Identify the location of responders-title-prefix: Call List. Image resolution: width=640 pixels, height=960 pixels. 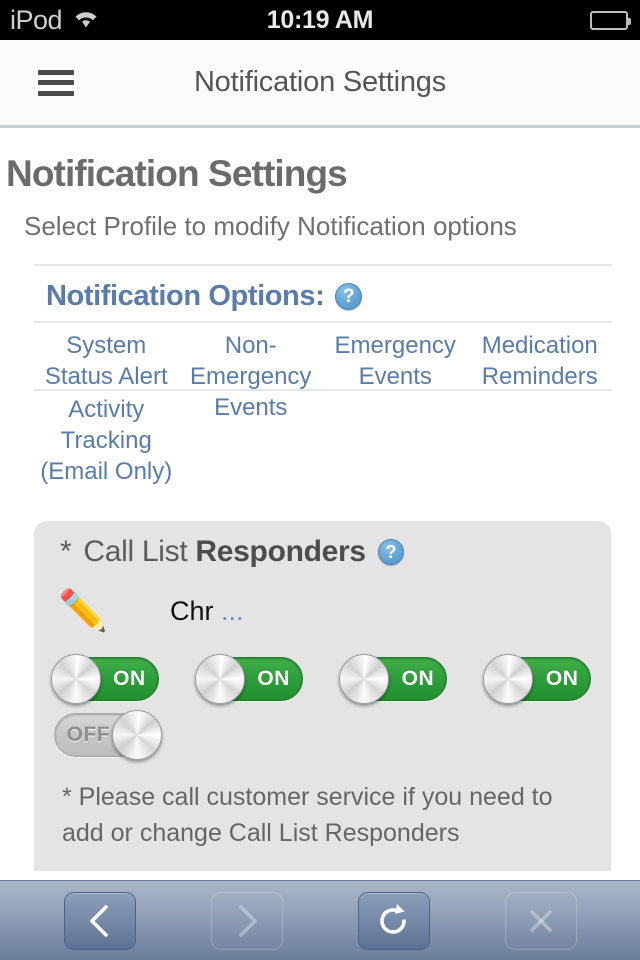
(135, 551).